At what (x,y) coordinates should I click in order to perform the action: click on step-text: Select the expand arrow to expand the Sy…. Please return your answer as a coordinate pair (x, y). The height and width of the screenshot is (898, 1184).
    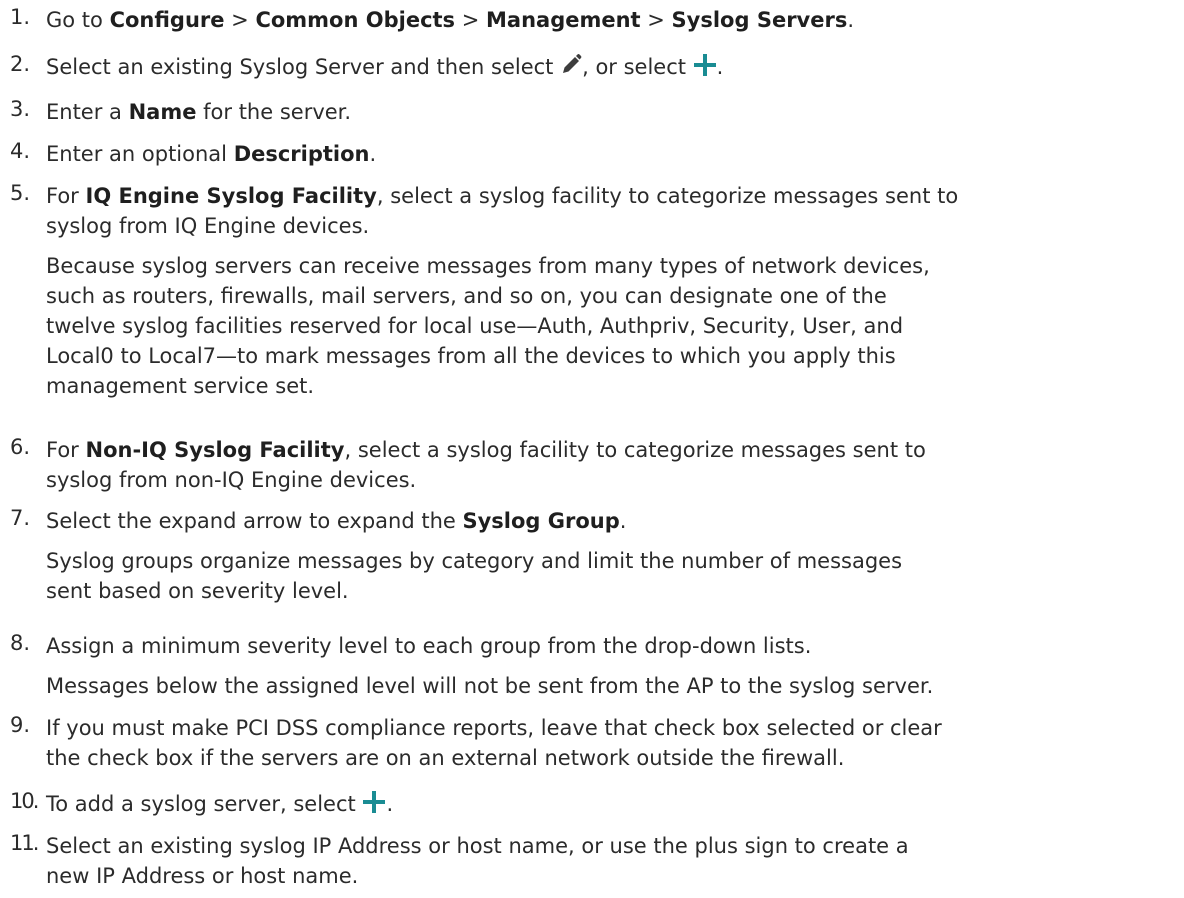
    Looking at the image, I should click on (336, 521).